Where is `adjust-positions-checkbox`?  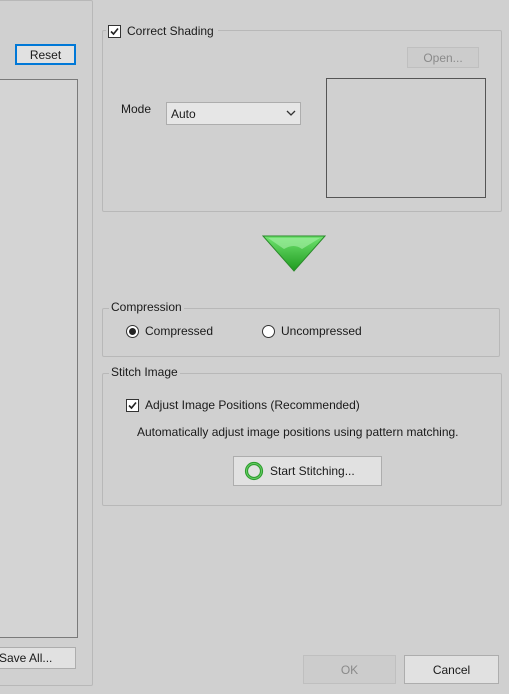 adjust-positions-checkbox is located at coordinates (132, 405).